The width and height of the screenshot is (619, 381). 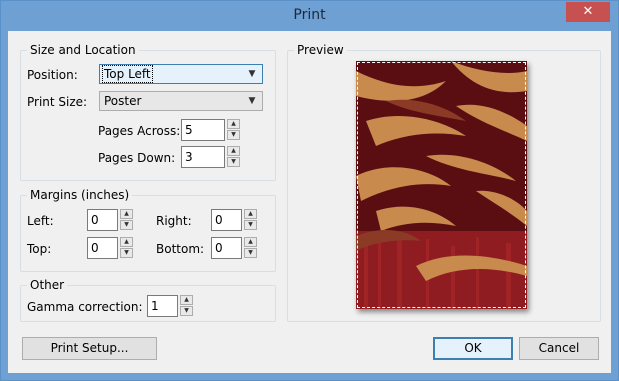 I want to click on margin-bottom-label: Bottom:, so click(x=180, y=249).